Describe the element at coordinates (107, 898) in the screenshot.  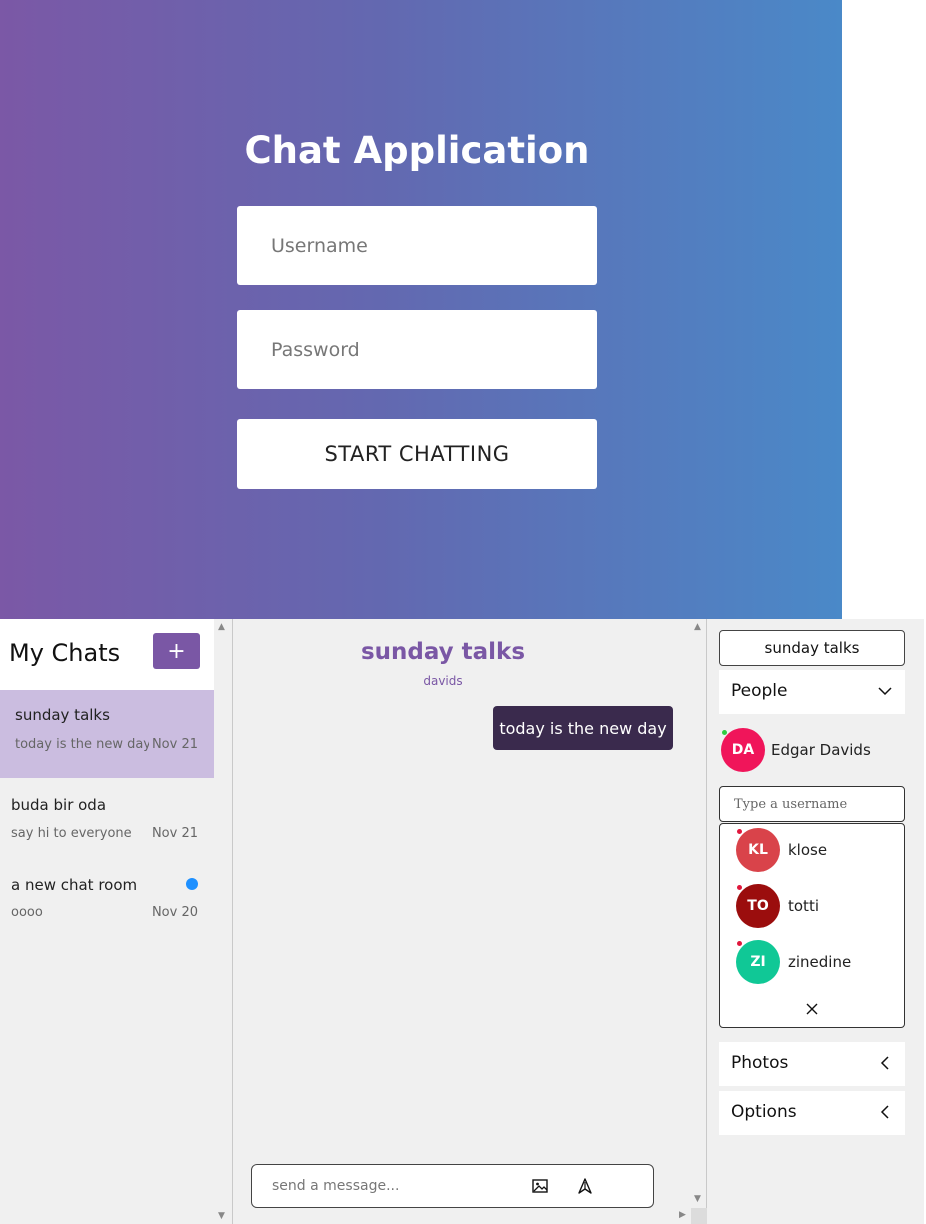
I see `chat-card-a-new-chat-room: a new chat room oooo Nov 20` at that location.